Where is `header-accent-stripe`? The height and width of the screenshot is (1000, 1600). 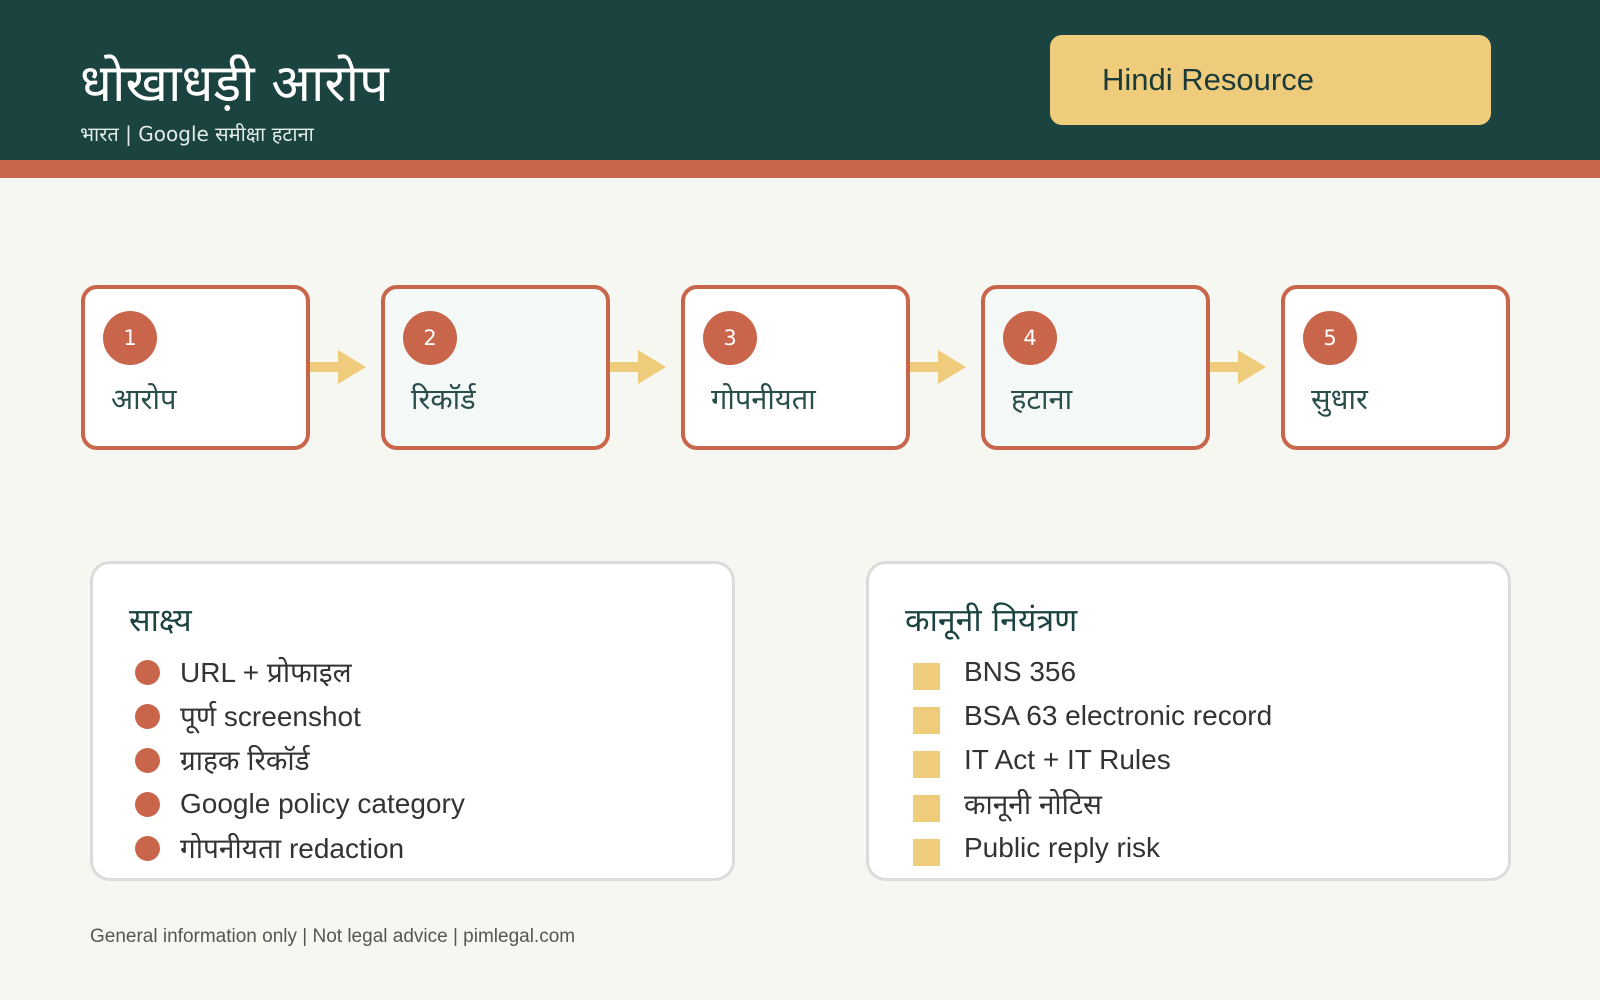
header-accent-stripe is located at coordinates (800, 169).